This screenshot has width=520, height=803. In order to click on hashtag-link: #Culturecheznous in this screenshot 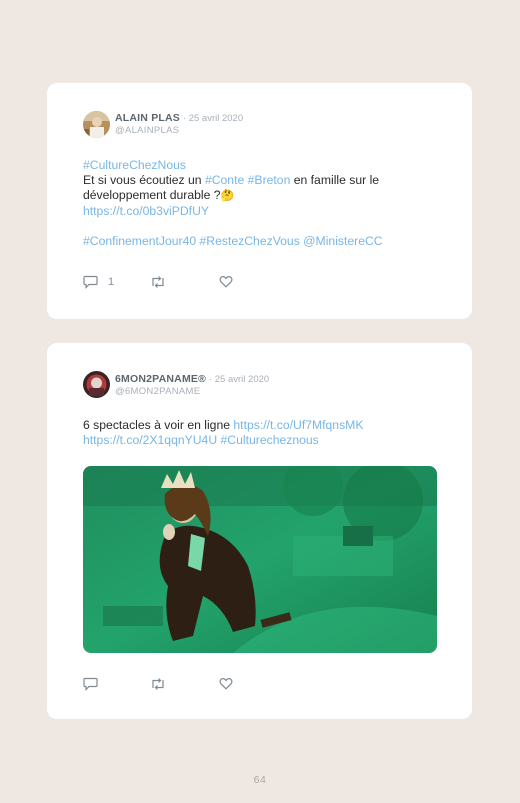, I will do `click(270, 440)`.